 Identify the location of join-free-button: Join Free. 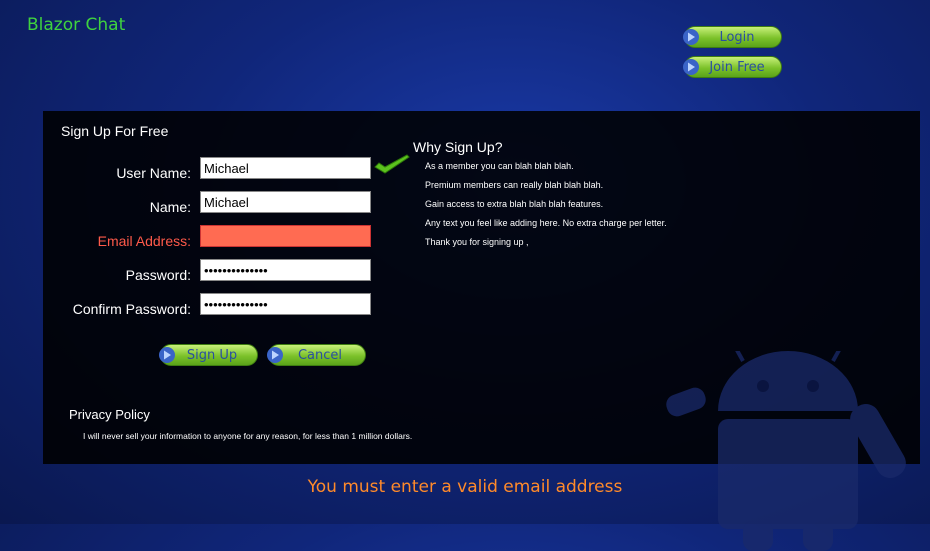
(732, 67).